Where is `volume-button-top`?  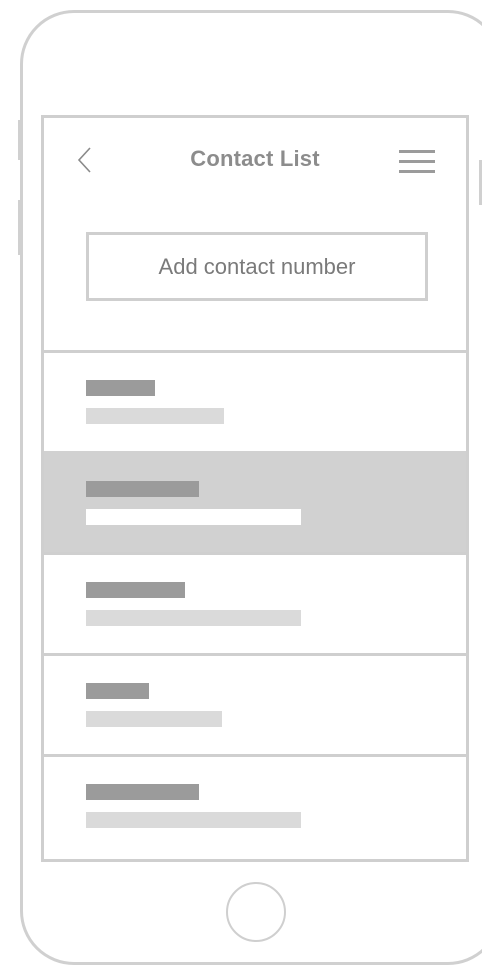 volume-button-top is located at coordinates (19, 140).